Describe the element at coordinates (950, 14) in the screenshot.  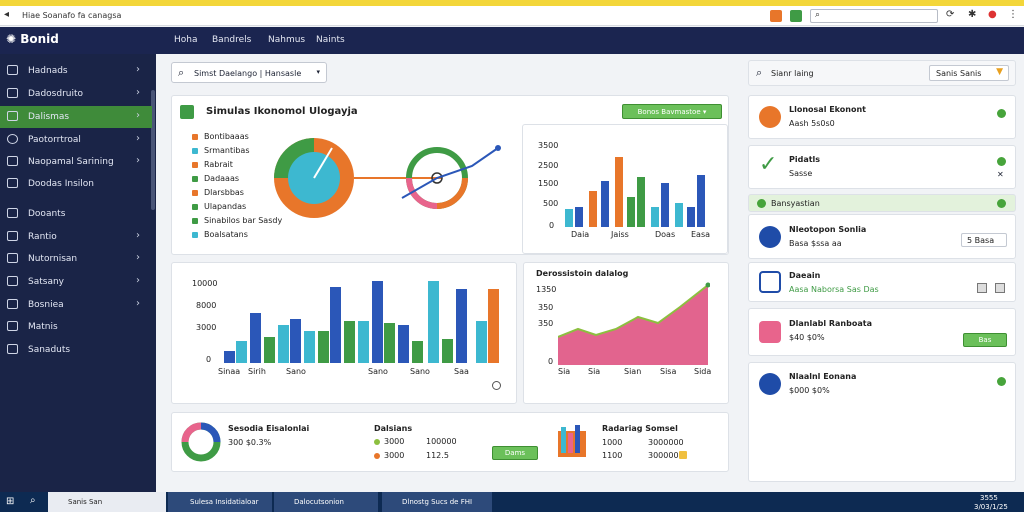
I see `reload-icon: ⟳` at that location.